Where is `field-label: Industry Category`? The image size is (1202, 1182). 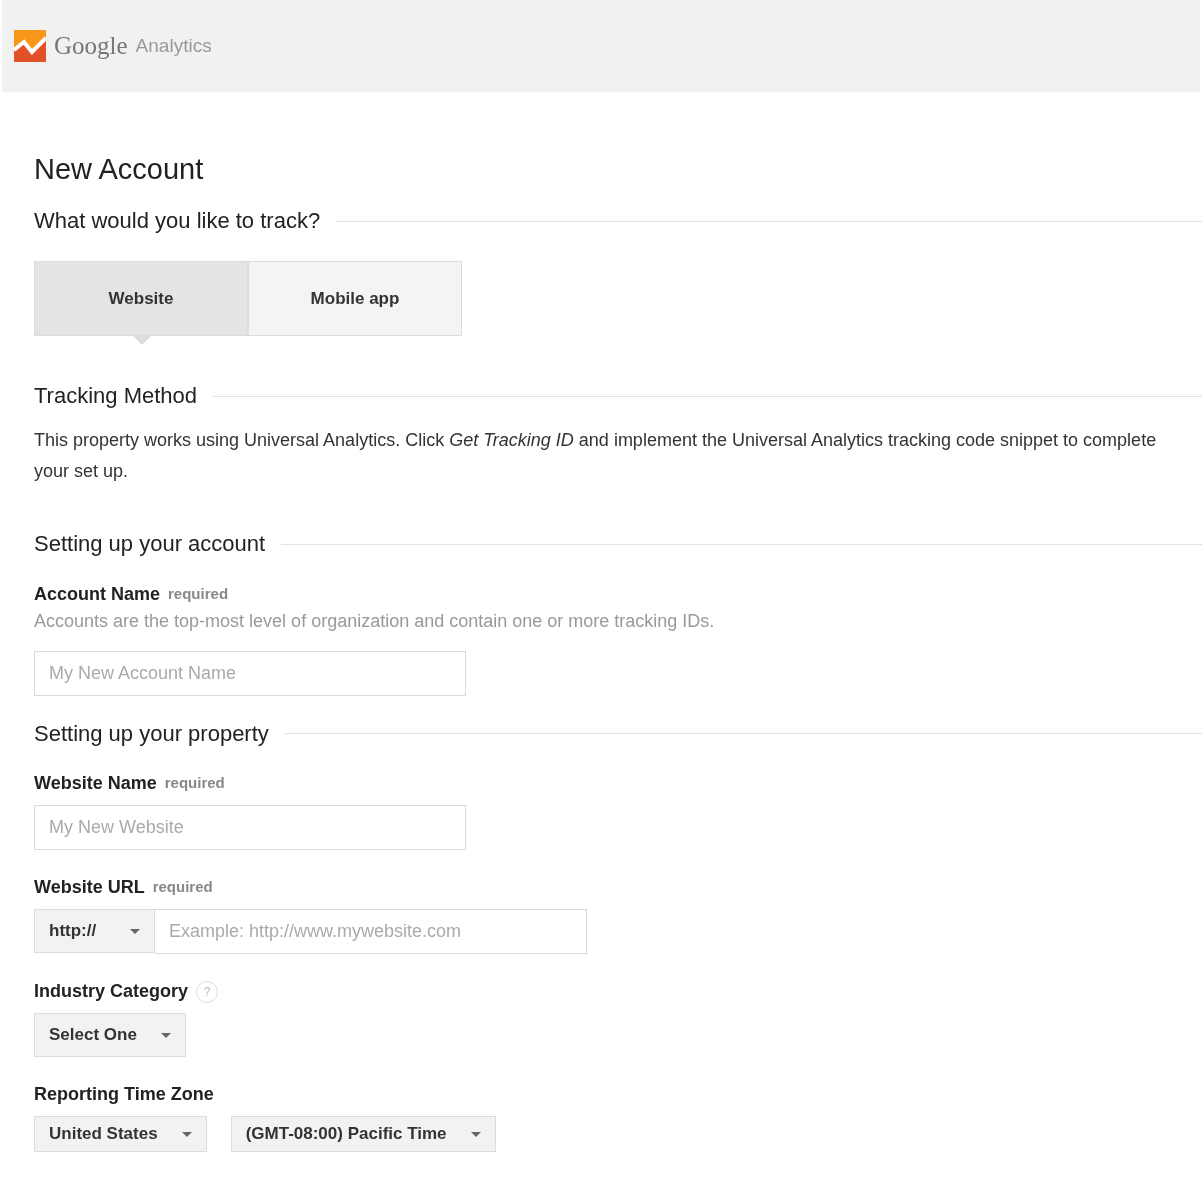
field-label: Industry Category is located at coordinates (111, 992).